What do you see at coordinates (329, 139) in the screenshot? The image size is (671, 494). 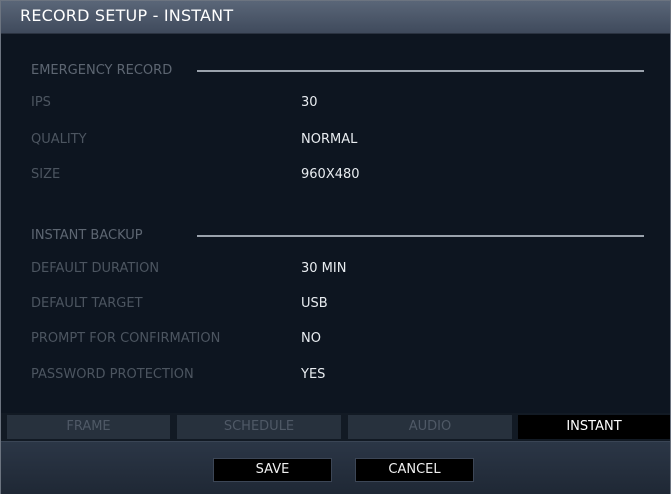 I see `quality-value: NORMAL` at bounding box center [329, 139].